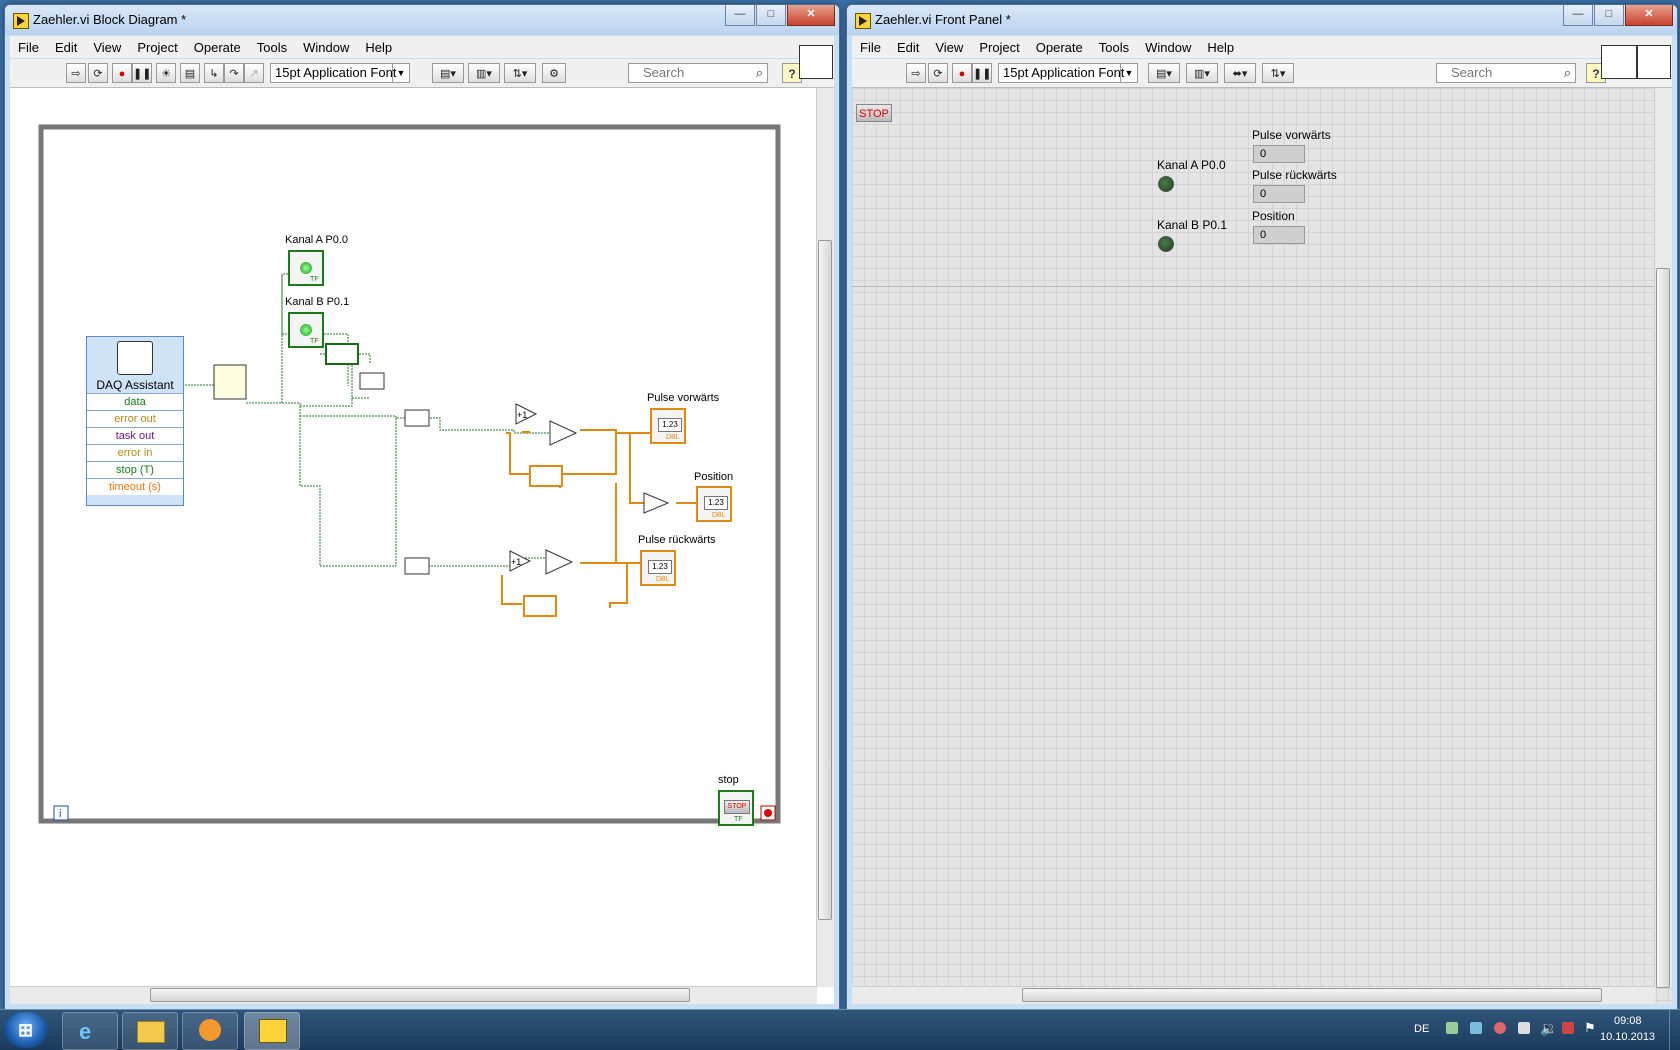 The height and width of the screenshot is (1050, 1680). I want to click on panel-divider, so click(1253, 286).